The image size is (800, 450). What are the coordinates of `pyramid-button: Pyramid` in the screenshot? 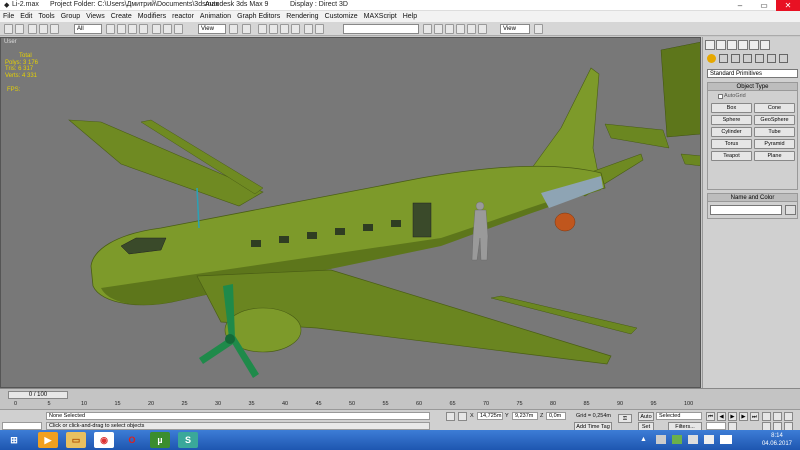 It's located at (774, 144).